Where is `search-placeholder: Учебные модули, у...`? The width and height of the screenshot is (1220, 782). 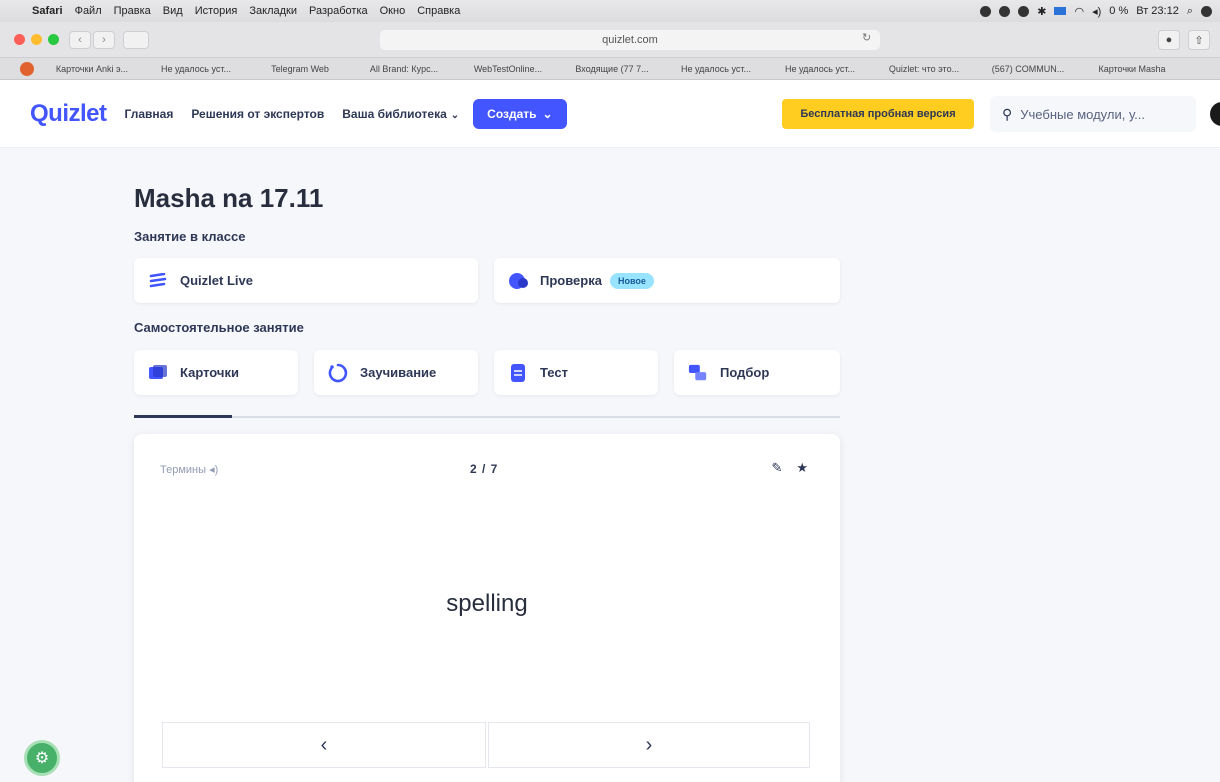 search-placeholder: Учебные модули, у... is located at coordinates (1082, 114).